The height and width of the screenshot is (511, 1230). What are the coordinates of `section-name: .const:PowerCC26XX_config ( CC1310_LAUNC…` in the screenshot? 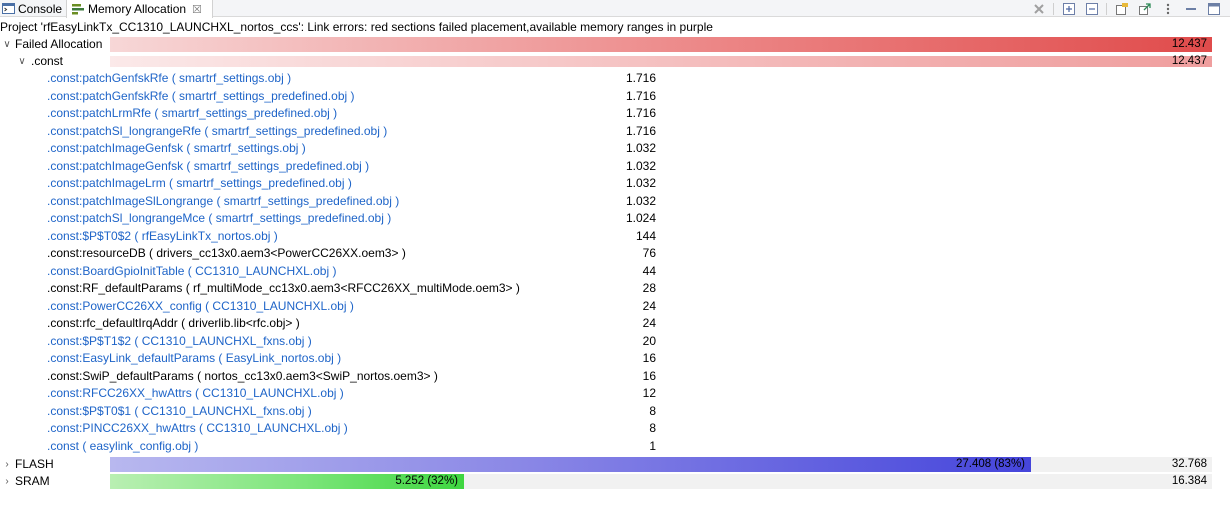 It's located at (200, 306).